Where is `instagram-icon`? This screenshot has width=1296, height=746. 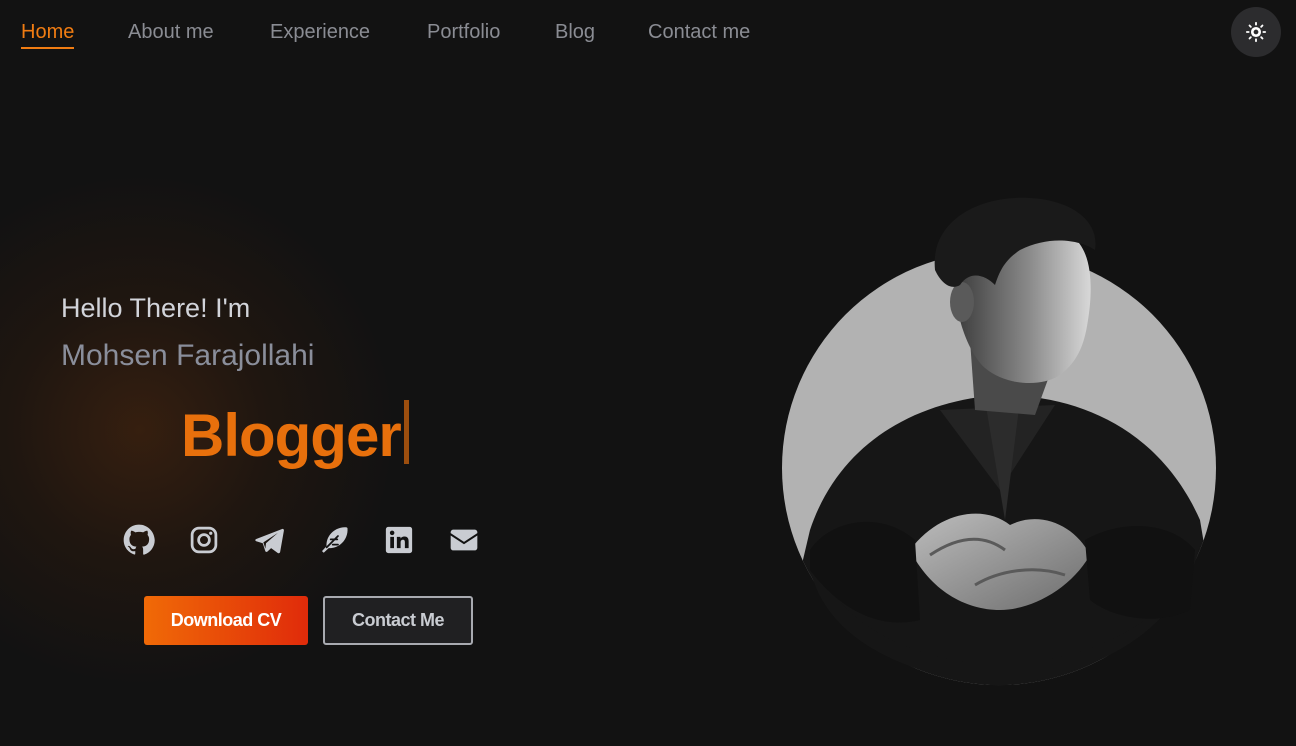
instagram-icon is located at coordinates (204, 540).